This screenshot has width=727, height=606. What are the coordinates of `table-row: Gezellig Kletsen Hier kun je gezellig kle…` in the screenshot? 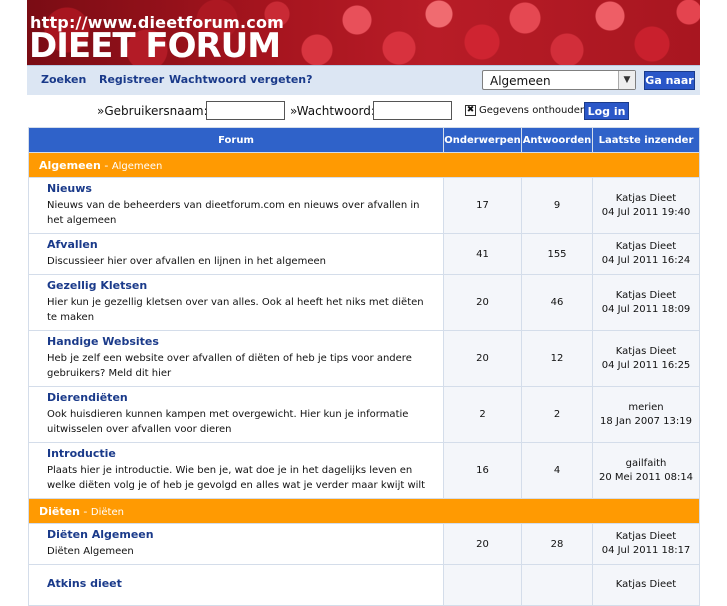 It's located at (364, 302).